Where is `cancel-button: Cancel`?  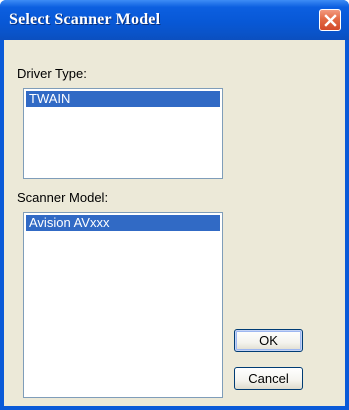
cancel-button: Cancel is located at coordinates (268, 378).